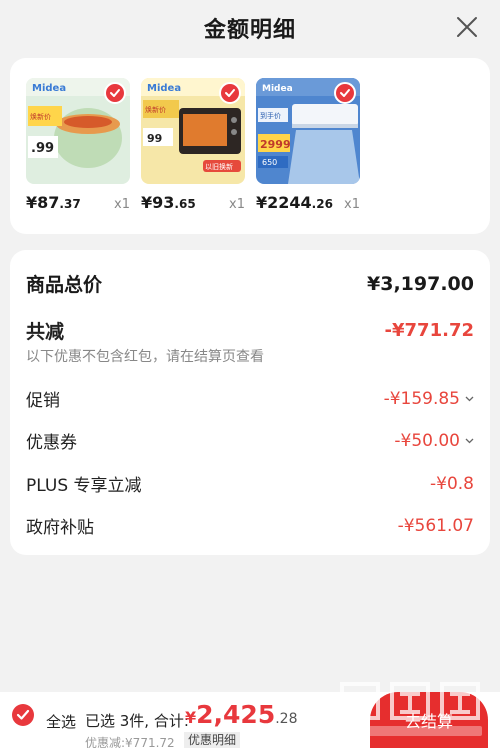  What do you see at coordinates (193, 131) in the screenshot?
I see `product-image: Midea 焕新价 99 以旧换新` at bounding box center [193, 131].